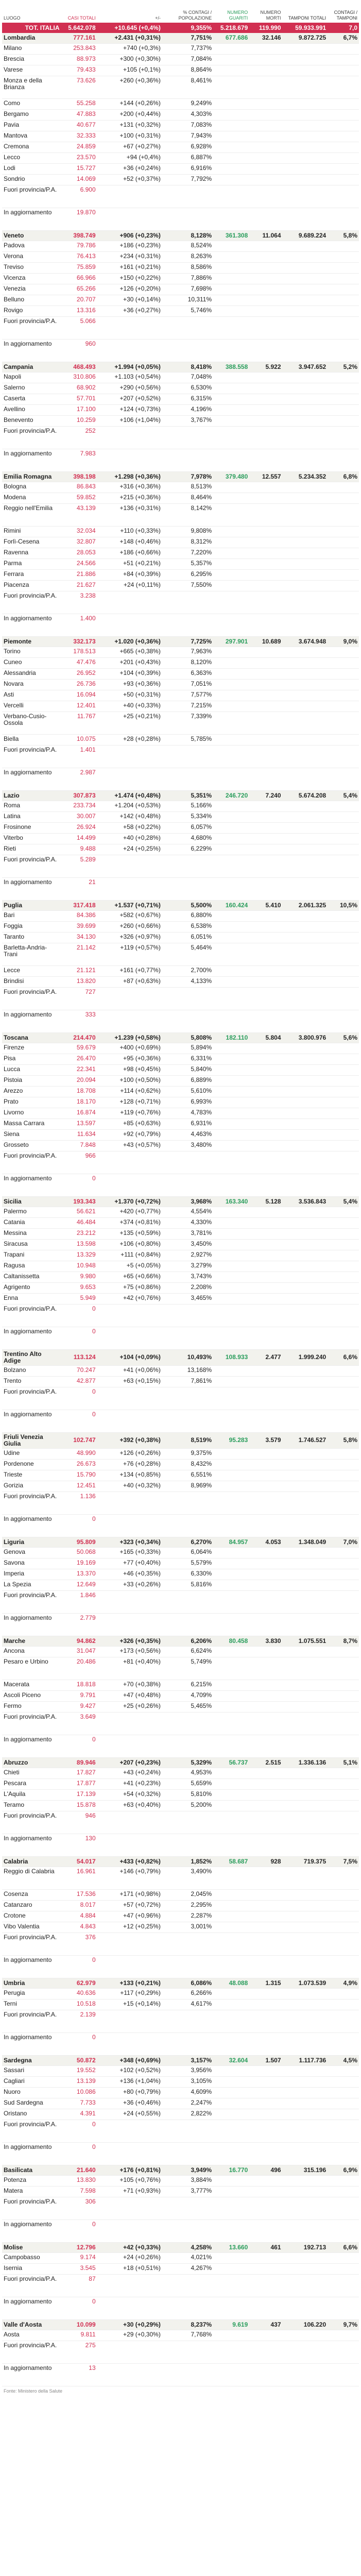 The image size is (361, 2576). What do you see at coordinates (79, 1993) in the screenshot?
I see `province-casi: 40.636` at bounding box center [79, 1993].